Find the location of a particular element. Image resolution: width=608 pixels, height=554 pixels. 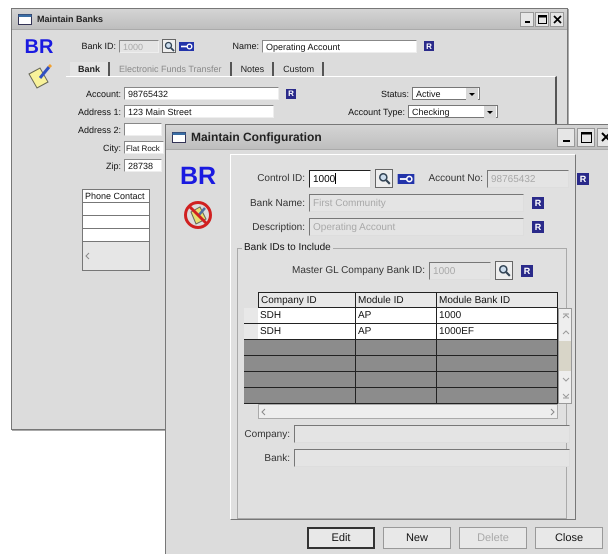

field-label: Status: is located at coordinates (394, 93).